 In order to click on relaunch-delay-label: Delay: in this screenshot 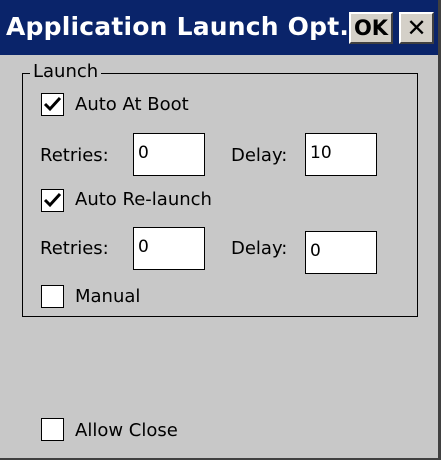, I will do `click(259, 248)`.